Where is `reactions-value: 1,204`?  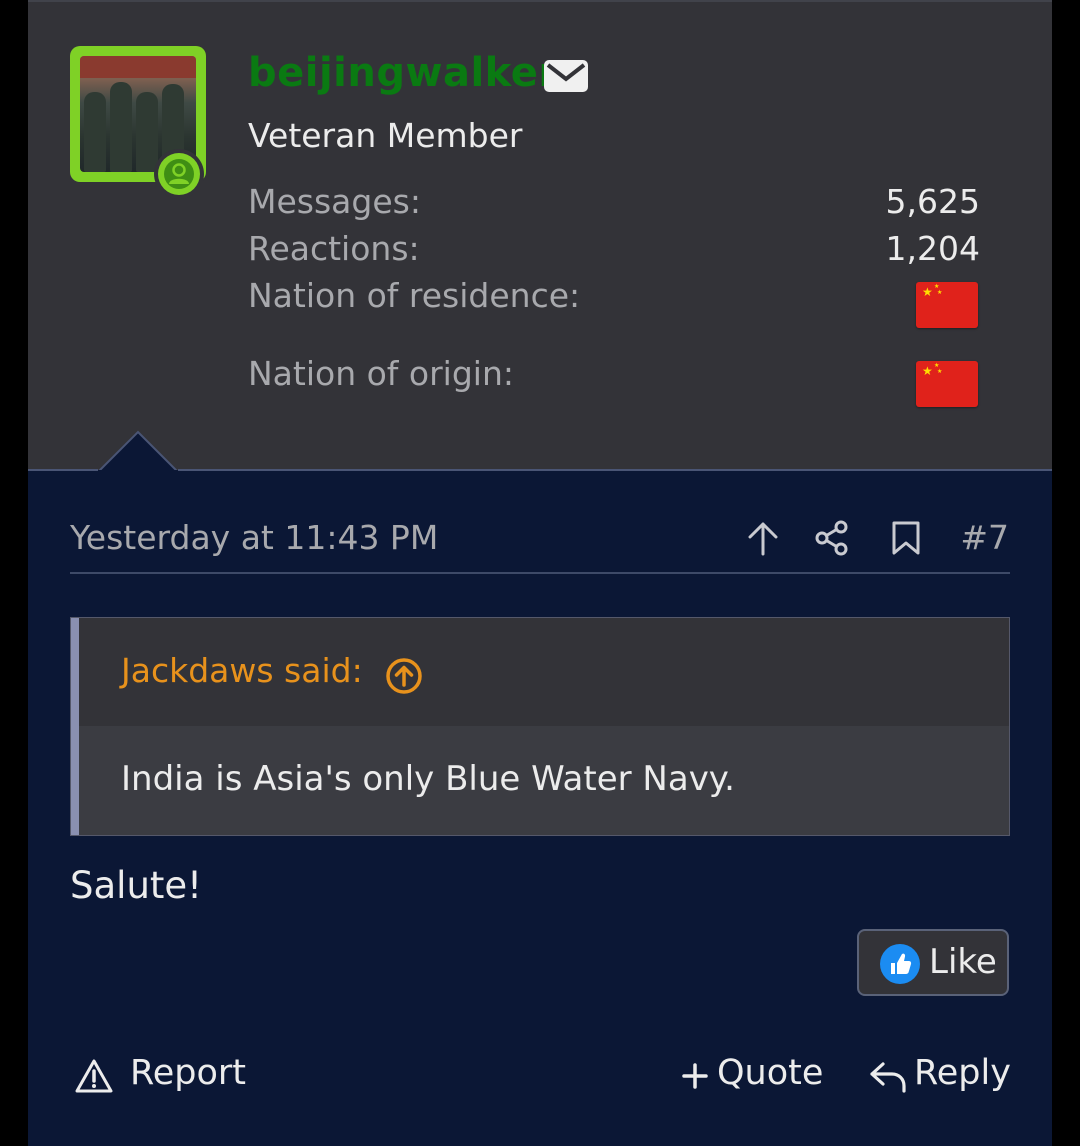 reactions-value: 1,204 is located at coordinates (932, 248).